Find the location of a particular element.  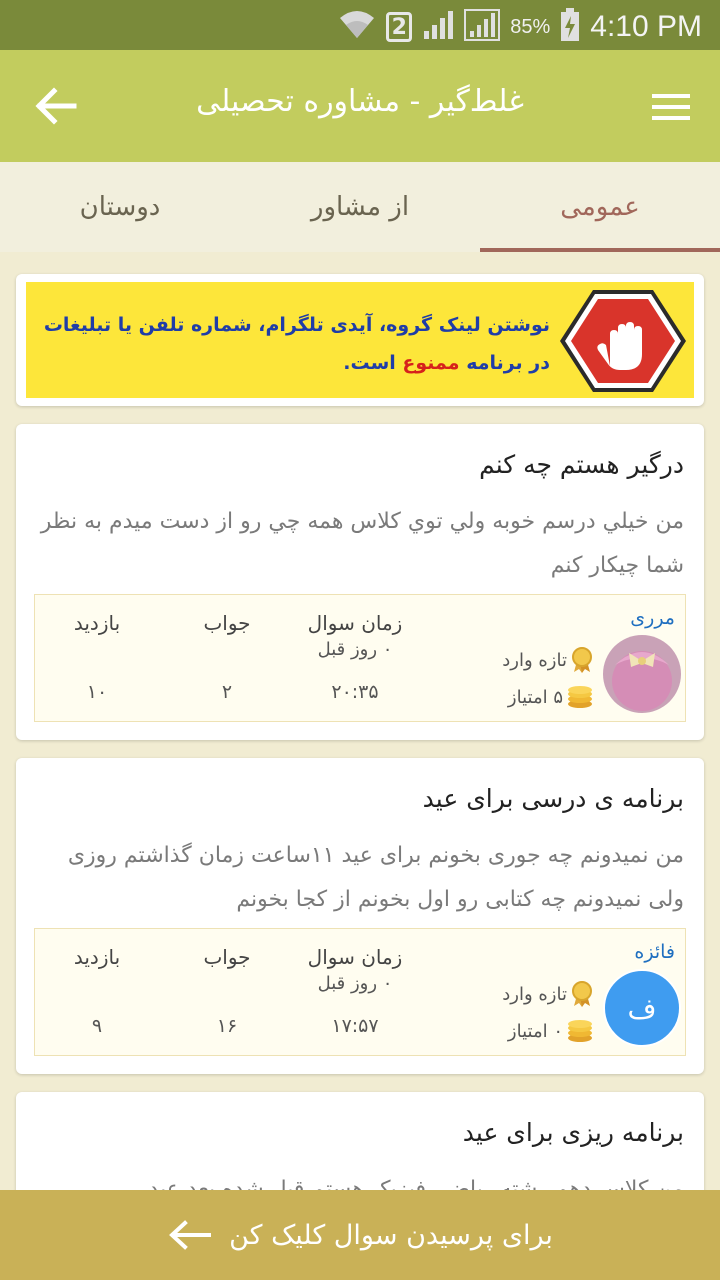

sim-slot-icon: 2 is located at coordinates (399, 27).